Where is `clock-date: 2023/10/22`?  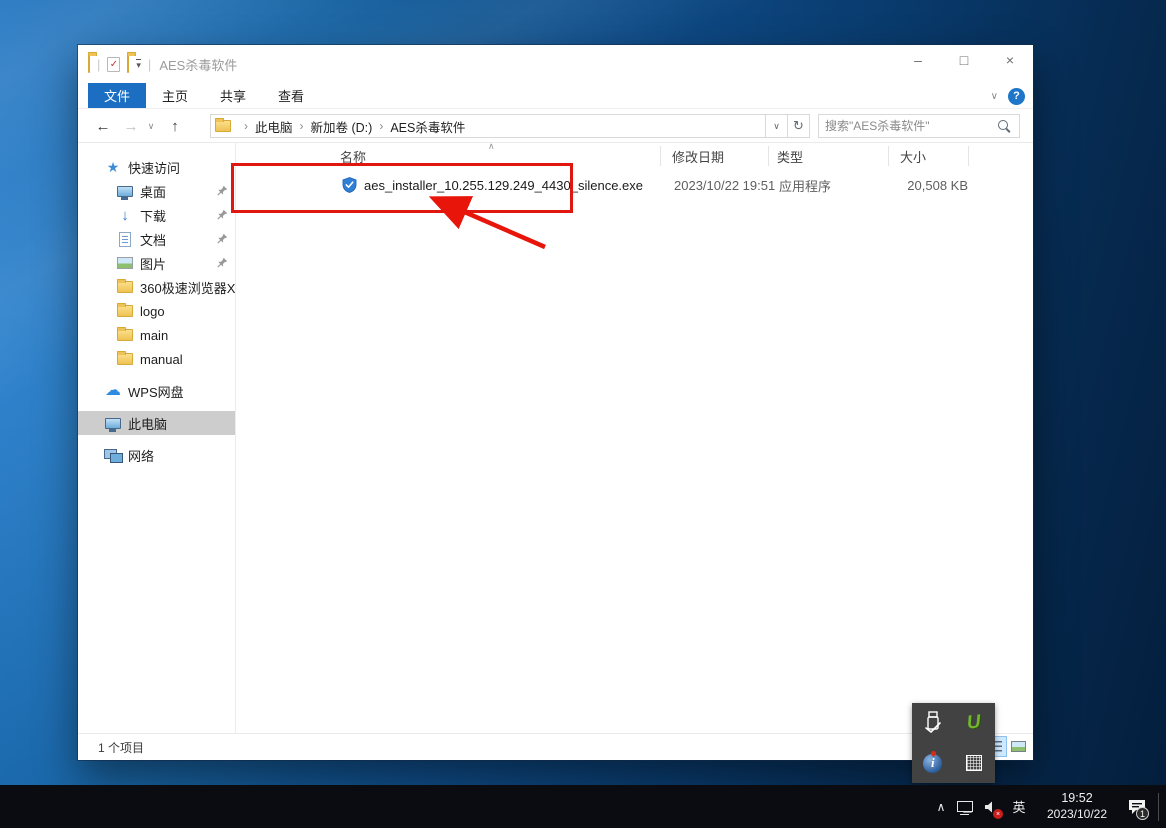
clock-date: 2023/10/22 is located at coordinates (1077, 813).